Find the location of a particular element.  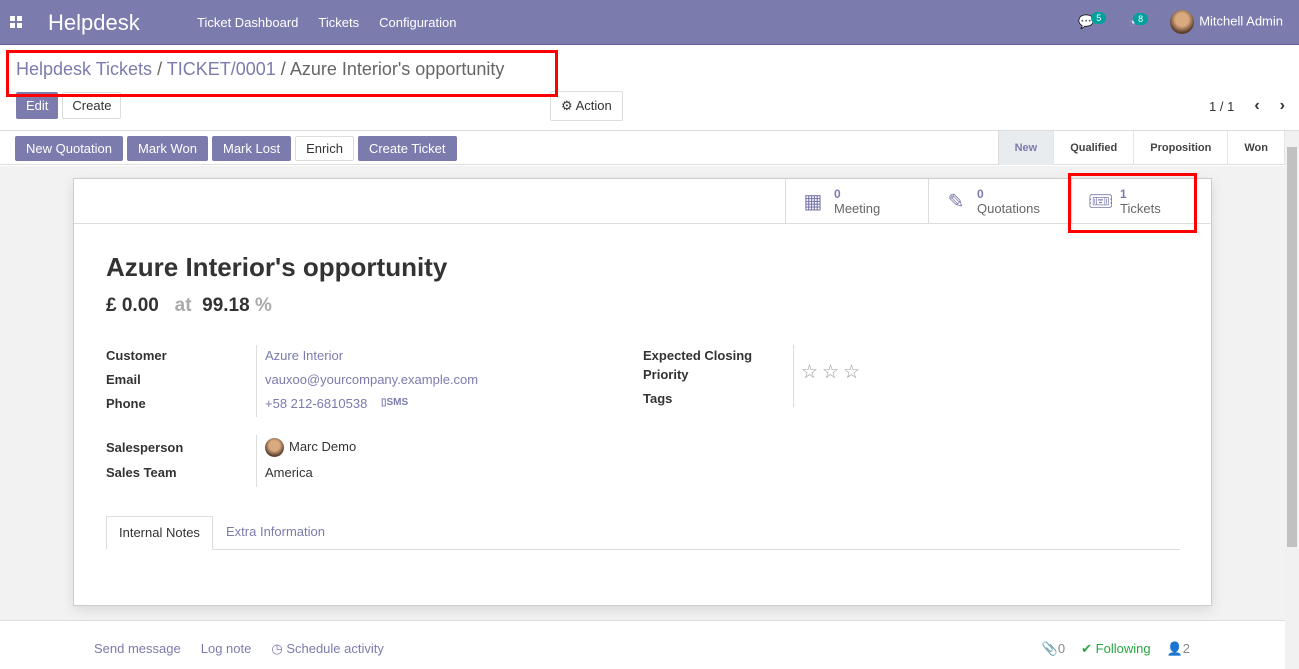

user-menu: Mitchell Admin is located at coordinates (1226, 22).